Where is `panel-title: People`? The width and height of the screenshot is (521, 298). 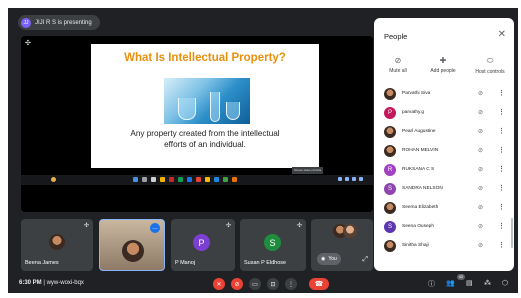 panel-title: People is located at coordinates (396, 36).